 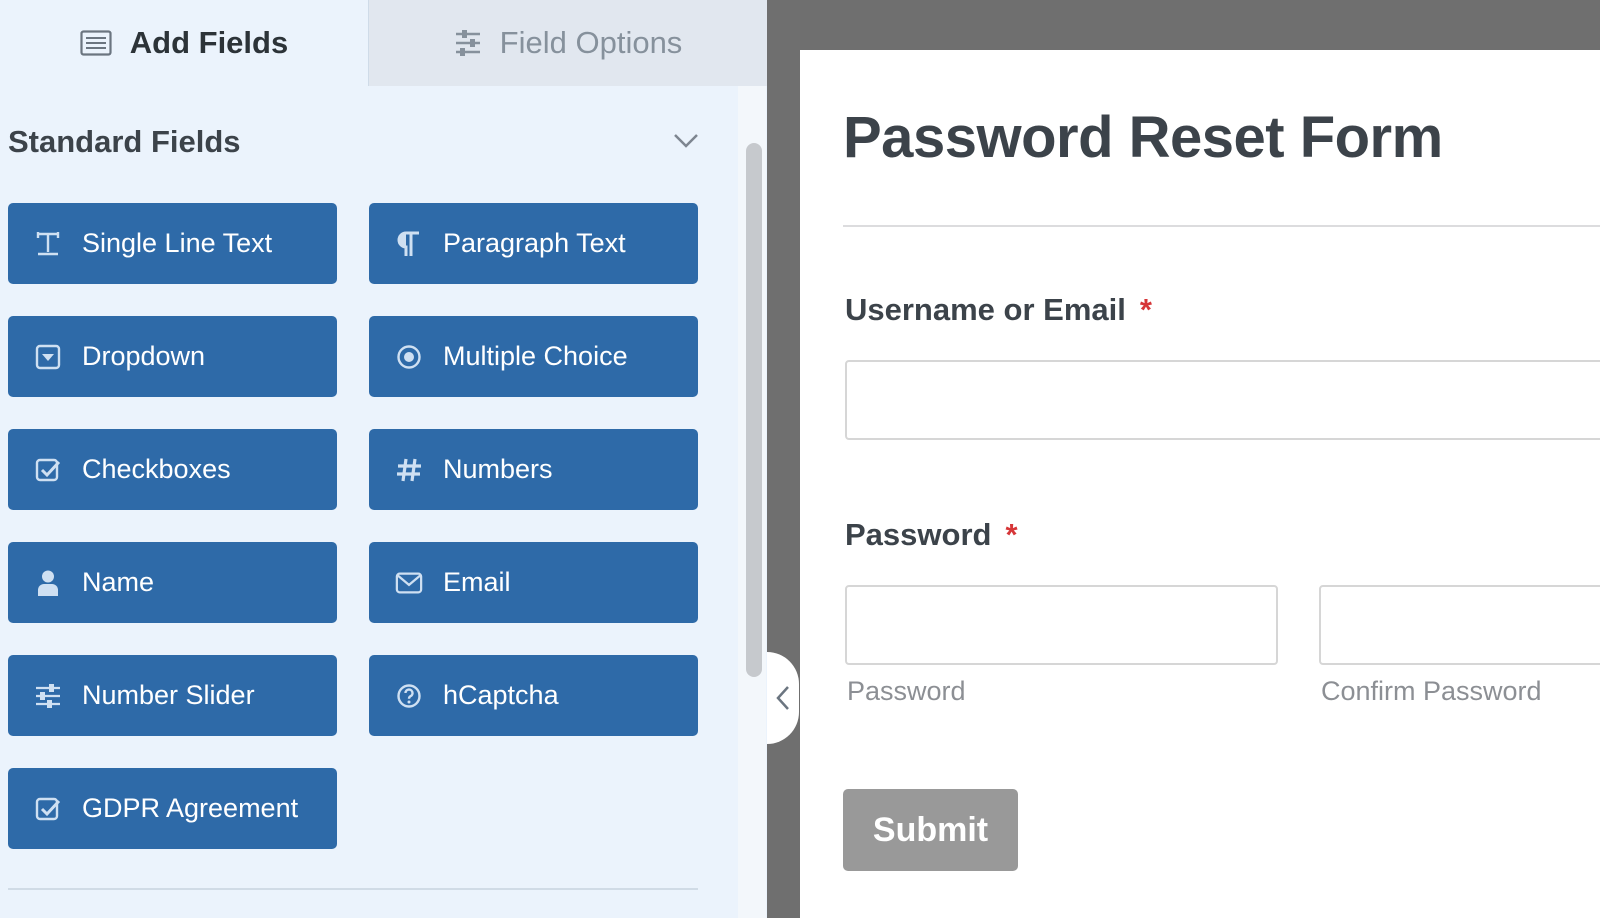 I want to click on submit-button: Submit, so click(x=930, y=830).